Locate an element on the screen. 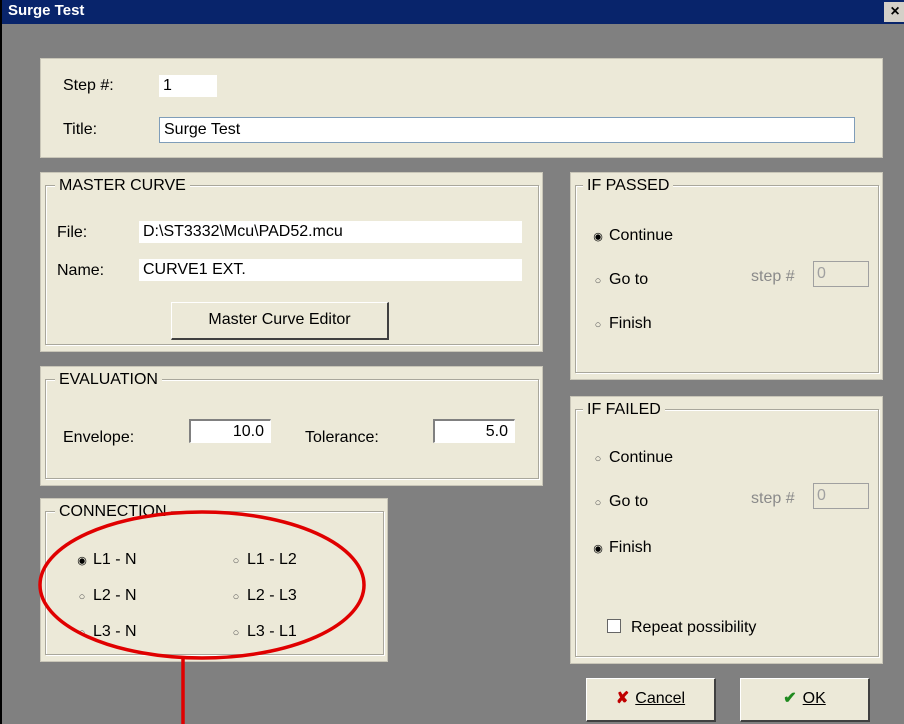  close-icon: × is located at coordinates (895, 11).